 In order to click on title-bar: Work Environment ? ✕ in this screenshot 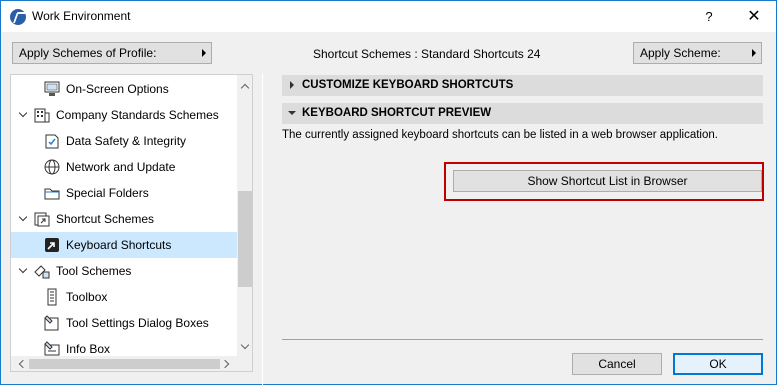, I will do `click(388, 16)`.